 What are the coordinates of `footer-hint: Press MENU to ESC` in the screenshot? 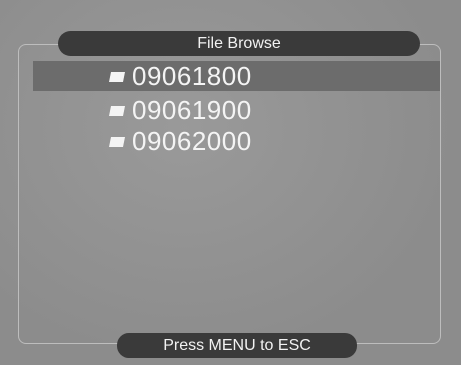 It's located at (237, 345).